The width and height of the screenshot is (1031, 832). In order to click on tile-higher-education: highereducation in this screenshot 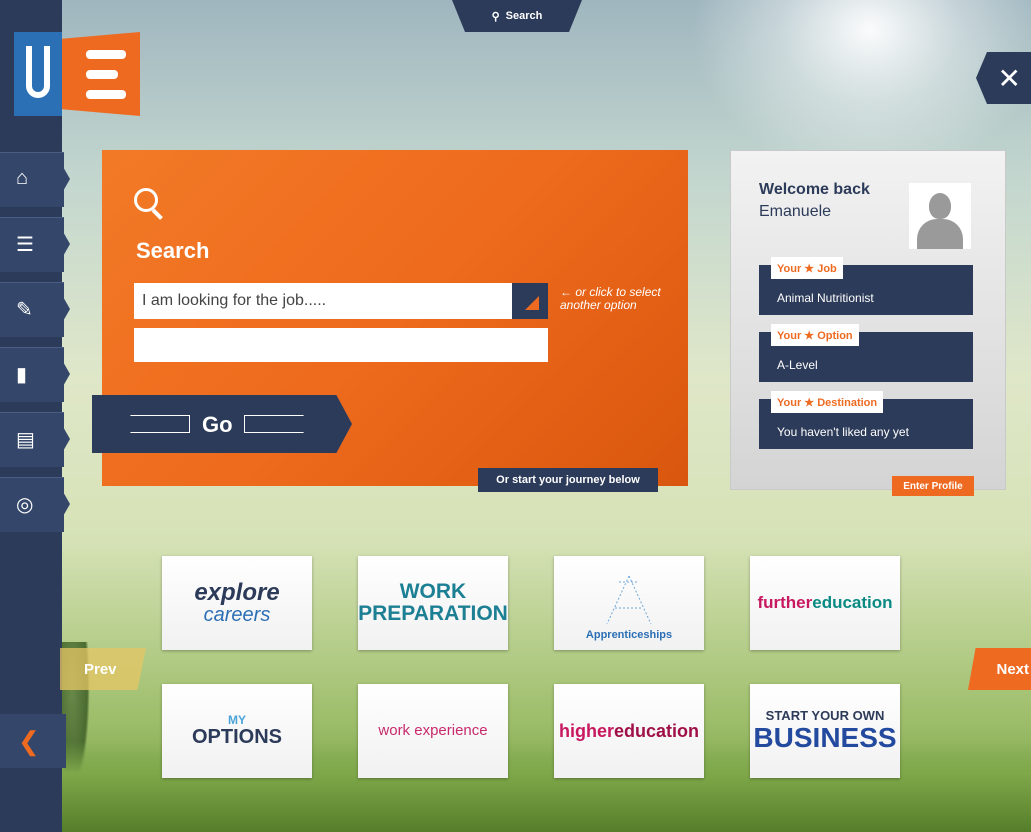, I will do `click(629, 731)`.